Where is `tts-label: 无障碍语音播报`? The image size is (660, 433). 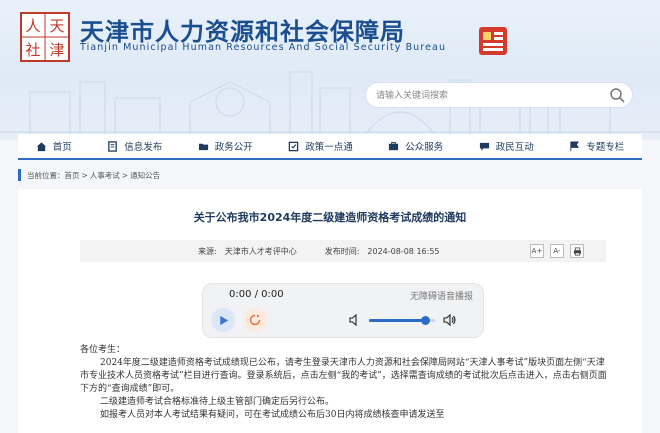
tts-label: 无障碍语音播报 is located at coordinates (441, 297).